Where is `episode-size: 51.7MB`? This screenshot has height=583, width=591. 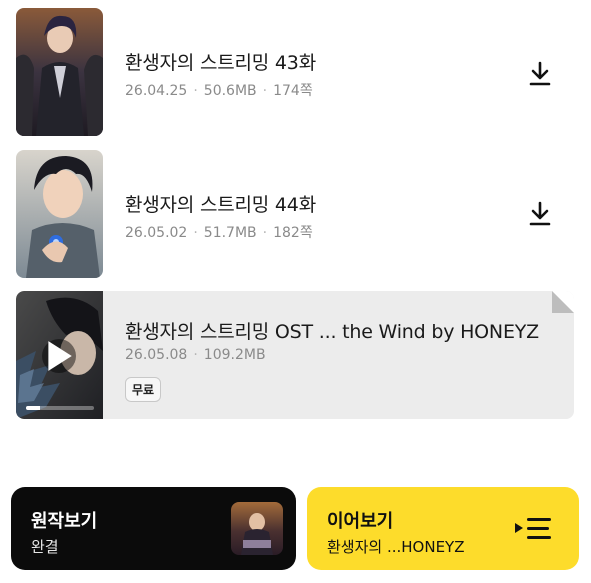 episode-size: 51.7MB is located at coordinates (230, 233).